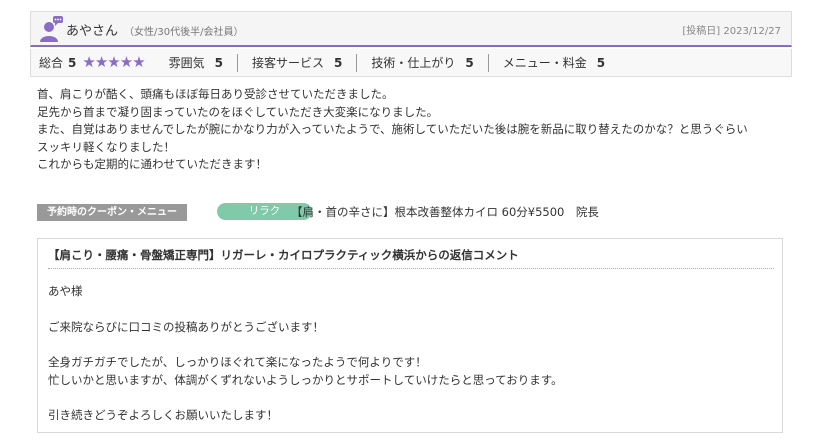 The image size is (822, 447). Describe the element at coordinates (413, 63) in the screenshot. I see `rating-label: 技術・仕上がり` at that location.